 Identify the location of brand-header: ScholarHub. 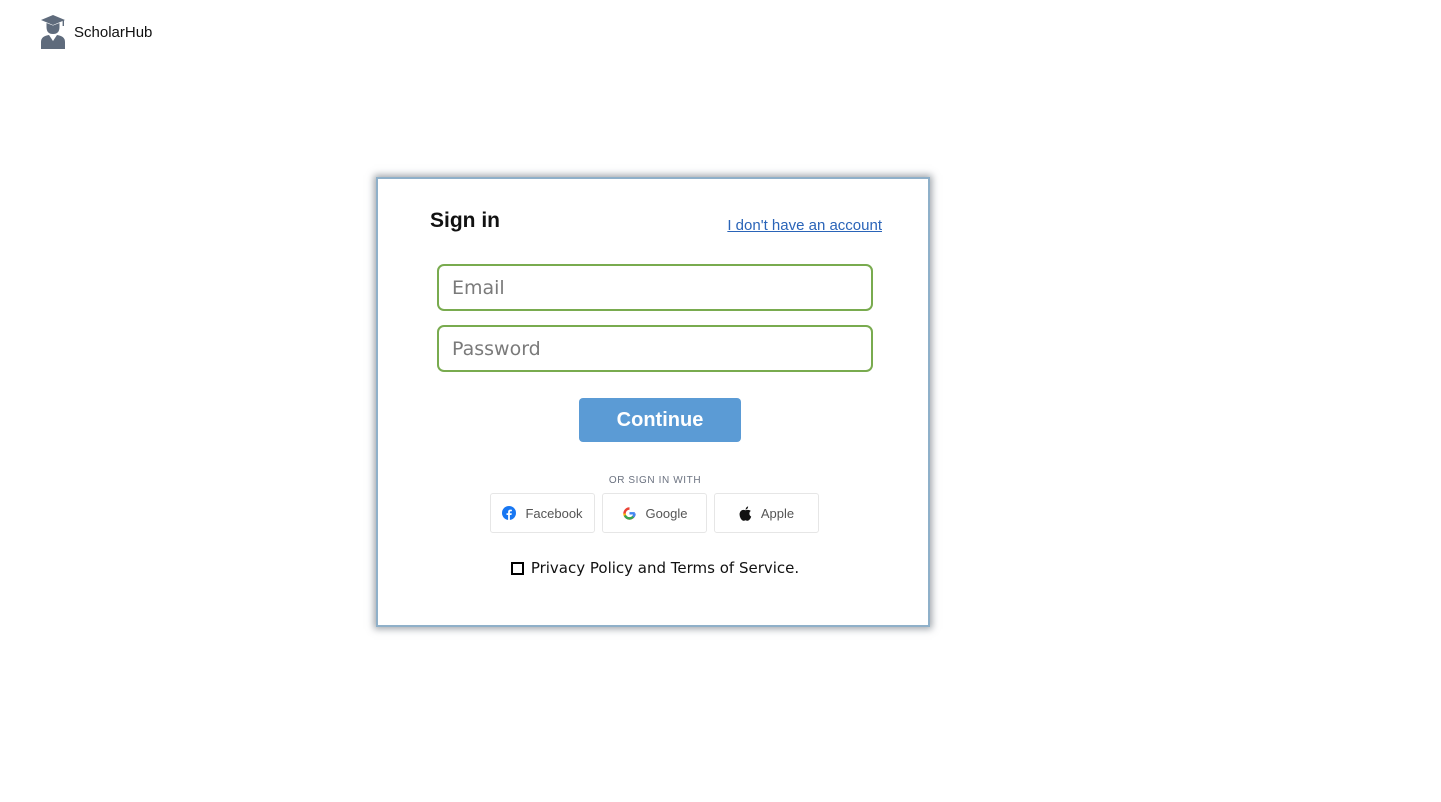
(96, 32).